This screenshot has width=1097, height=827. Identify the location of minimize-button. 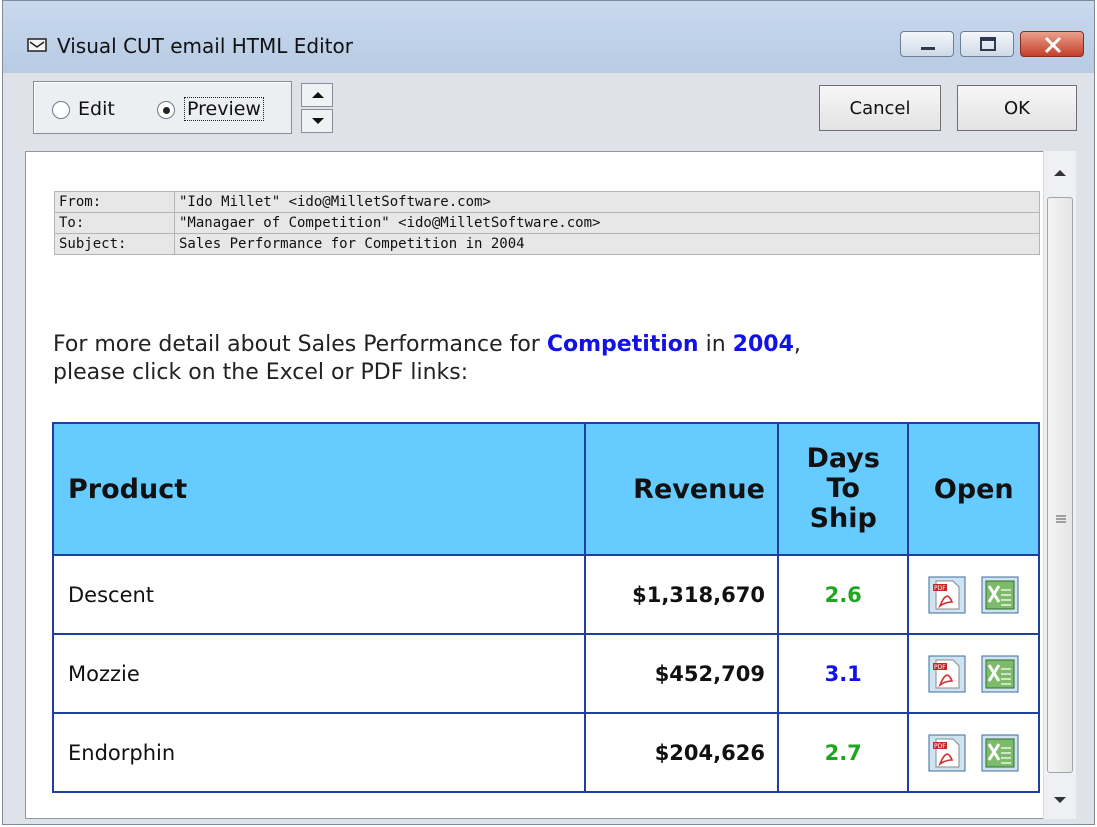
(927, 44).